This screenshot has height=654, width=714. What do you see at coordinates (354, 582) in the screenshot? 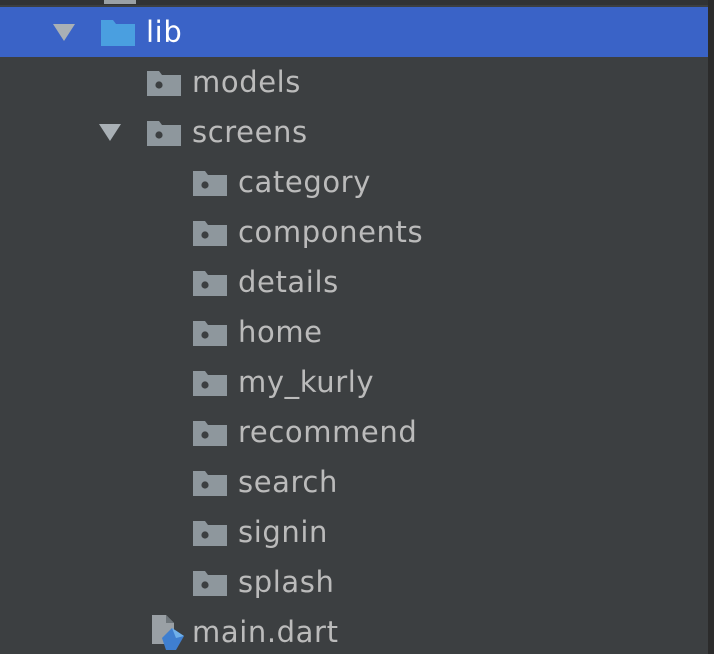
I see `tree-row-folder: splash` at bounding box center [354, 582].